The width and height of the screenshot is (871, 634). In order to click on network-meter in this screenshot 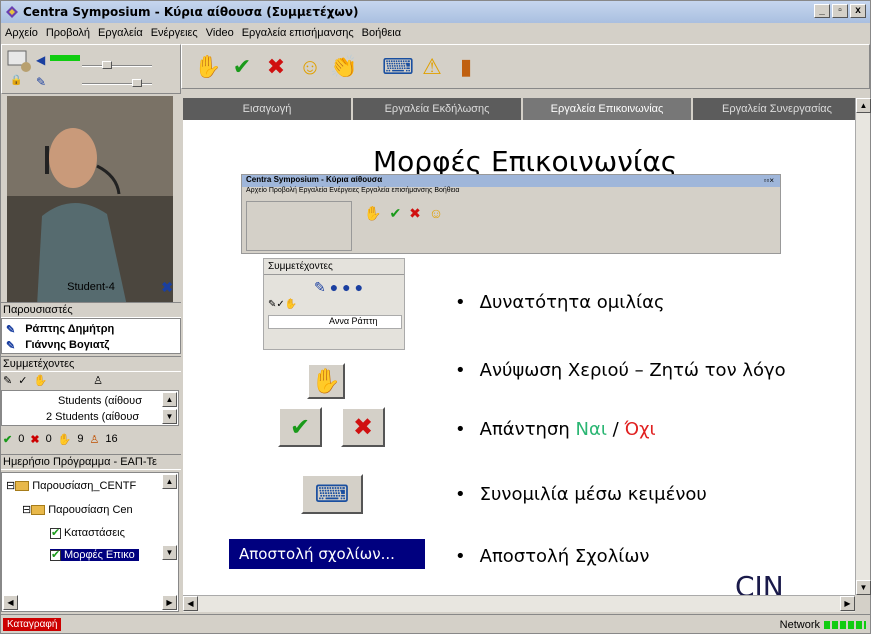, I will do `click(845, 624)`.